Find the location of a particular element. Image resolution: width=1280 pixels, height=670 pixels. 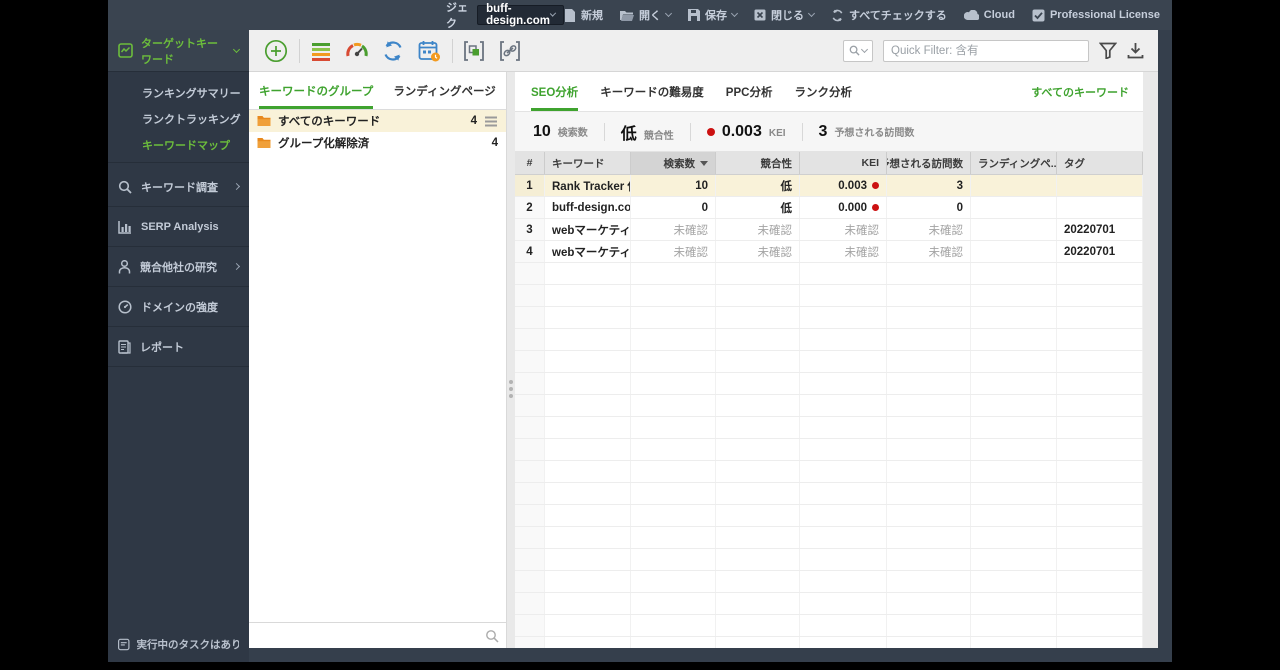

groups-tabs: キーワードのグループ ランディングページ is located at coordinates (377, 91).